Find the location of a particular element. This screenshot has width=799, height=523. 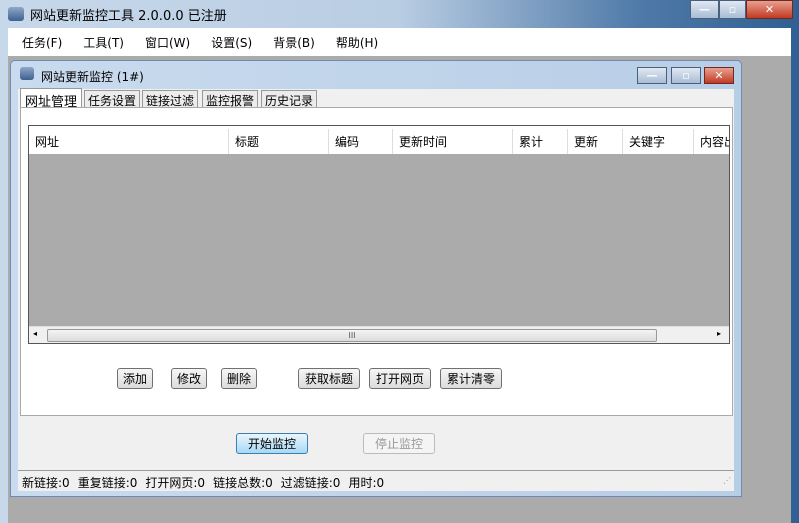

status-new-links: 新链接:0 is located at coordinates (46, 483).